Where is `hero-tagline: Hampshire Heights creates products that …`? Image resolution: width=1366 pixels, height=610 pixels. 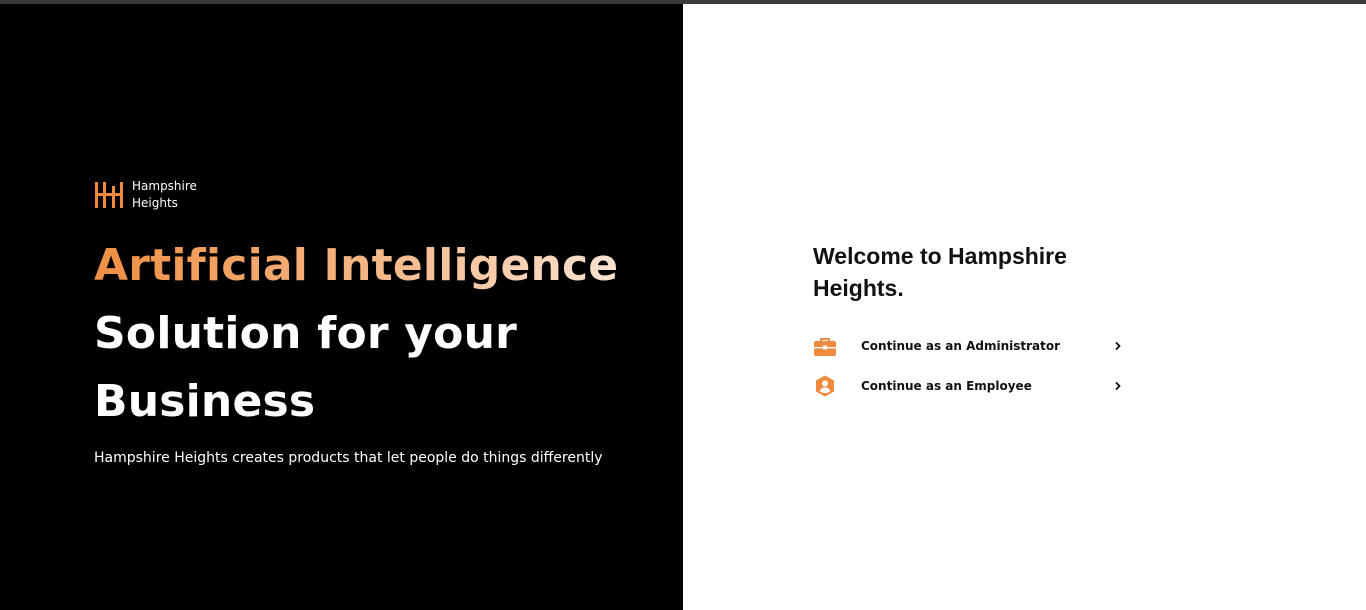 hero-tagline: Hampshire Heights creates products that … is located at coordinates (348, 458).